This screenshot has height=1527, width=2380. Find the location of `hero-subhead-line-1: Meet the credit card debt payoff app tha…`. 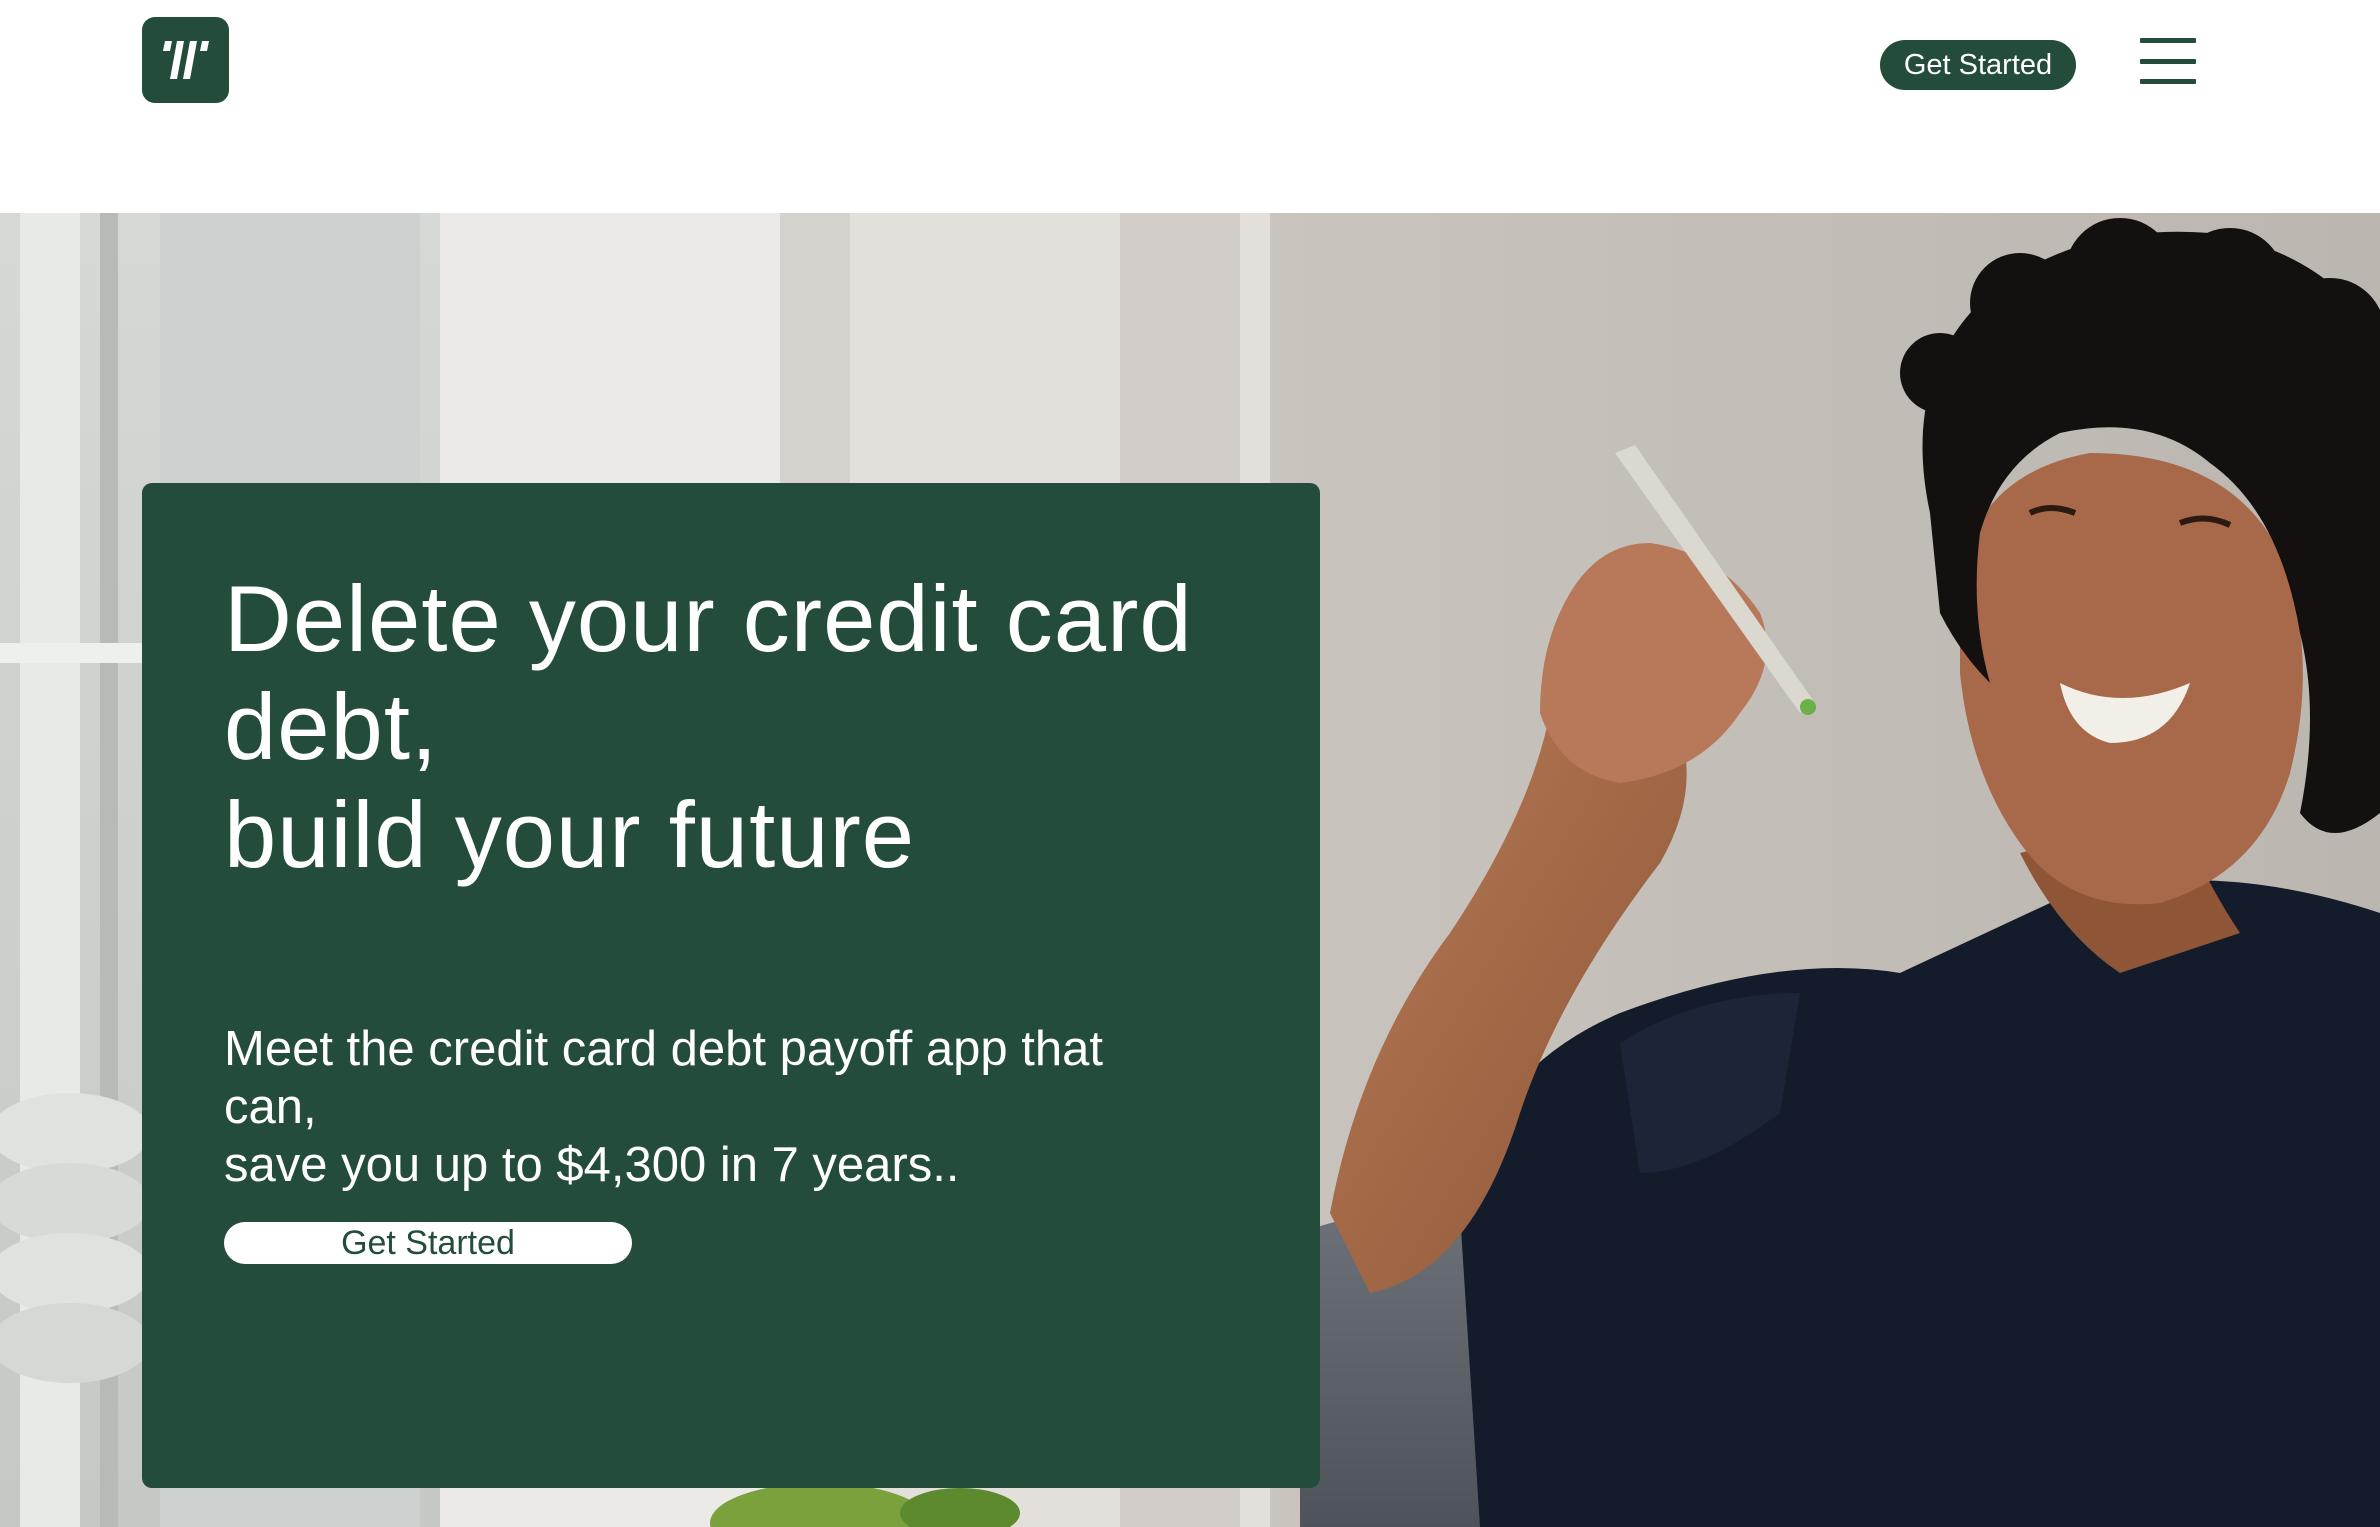

hero-subhead-line-1: Meet the credit card debt payoff app tha… is located at coordinates (663, 1049).